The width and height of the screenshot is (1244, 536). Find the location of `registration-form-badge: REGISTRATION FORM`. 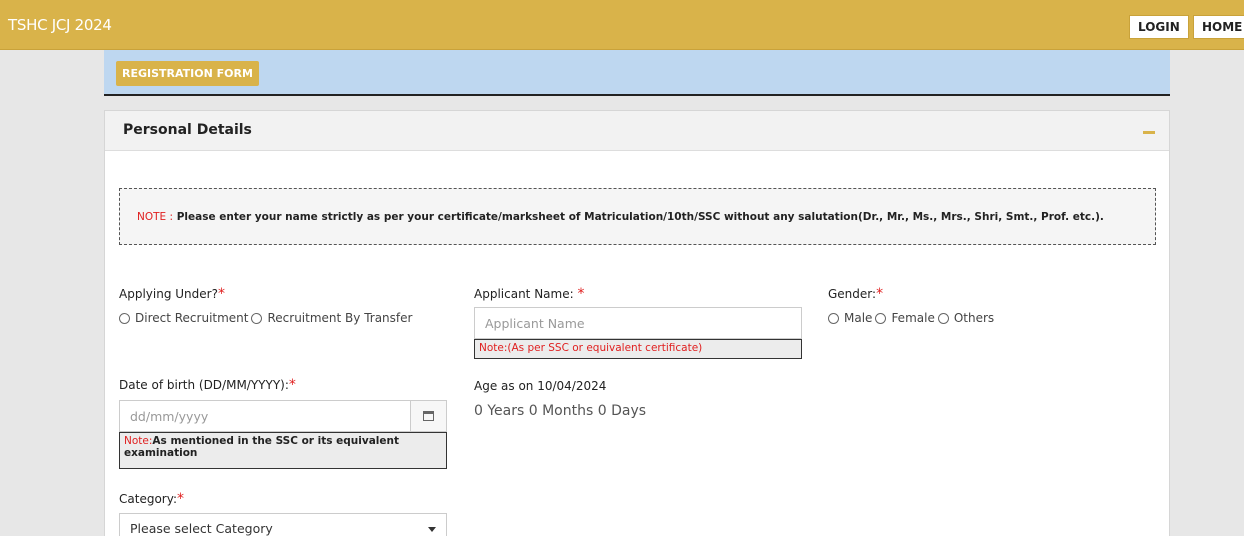

registration-form-badge: REGISTRATION FORM is located at coordinates (187, 73).